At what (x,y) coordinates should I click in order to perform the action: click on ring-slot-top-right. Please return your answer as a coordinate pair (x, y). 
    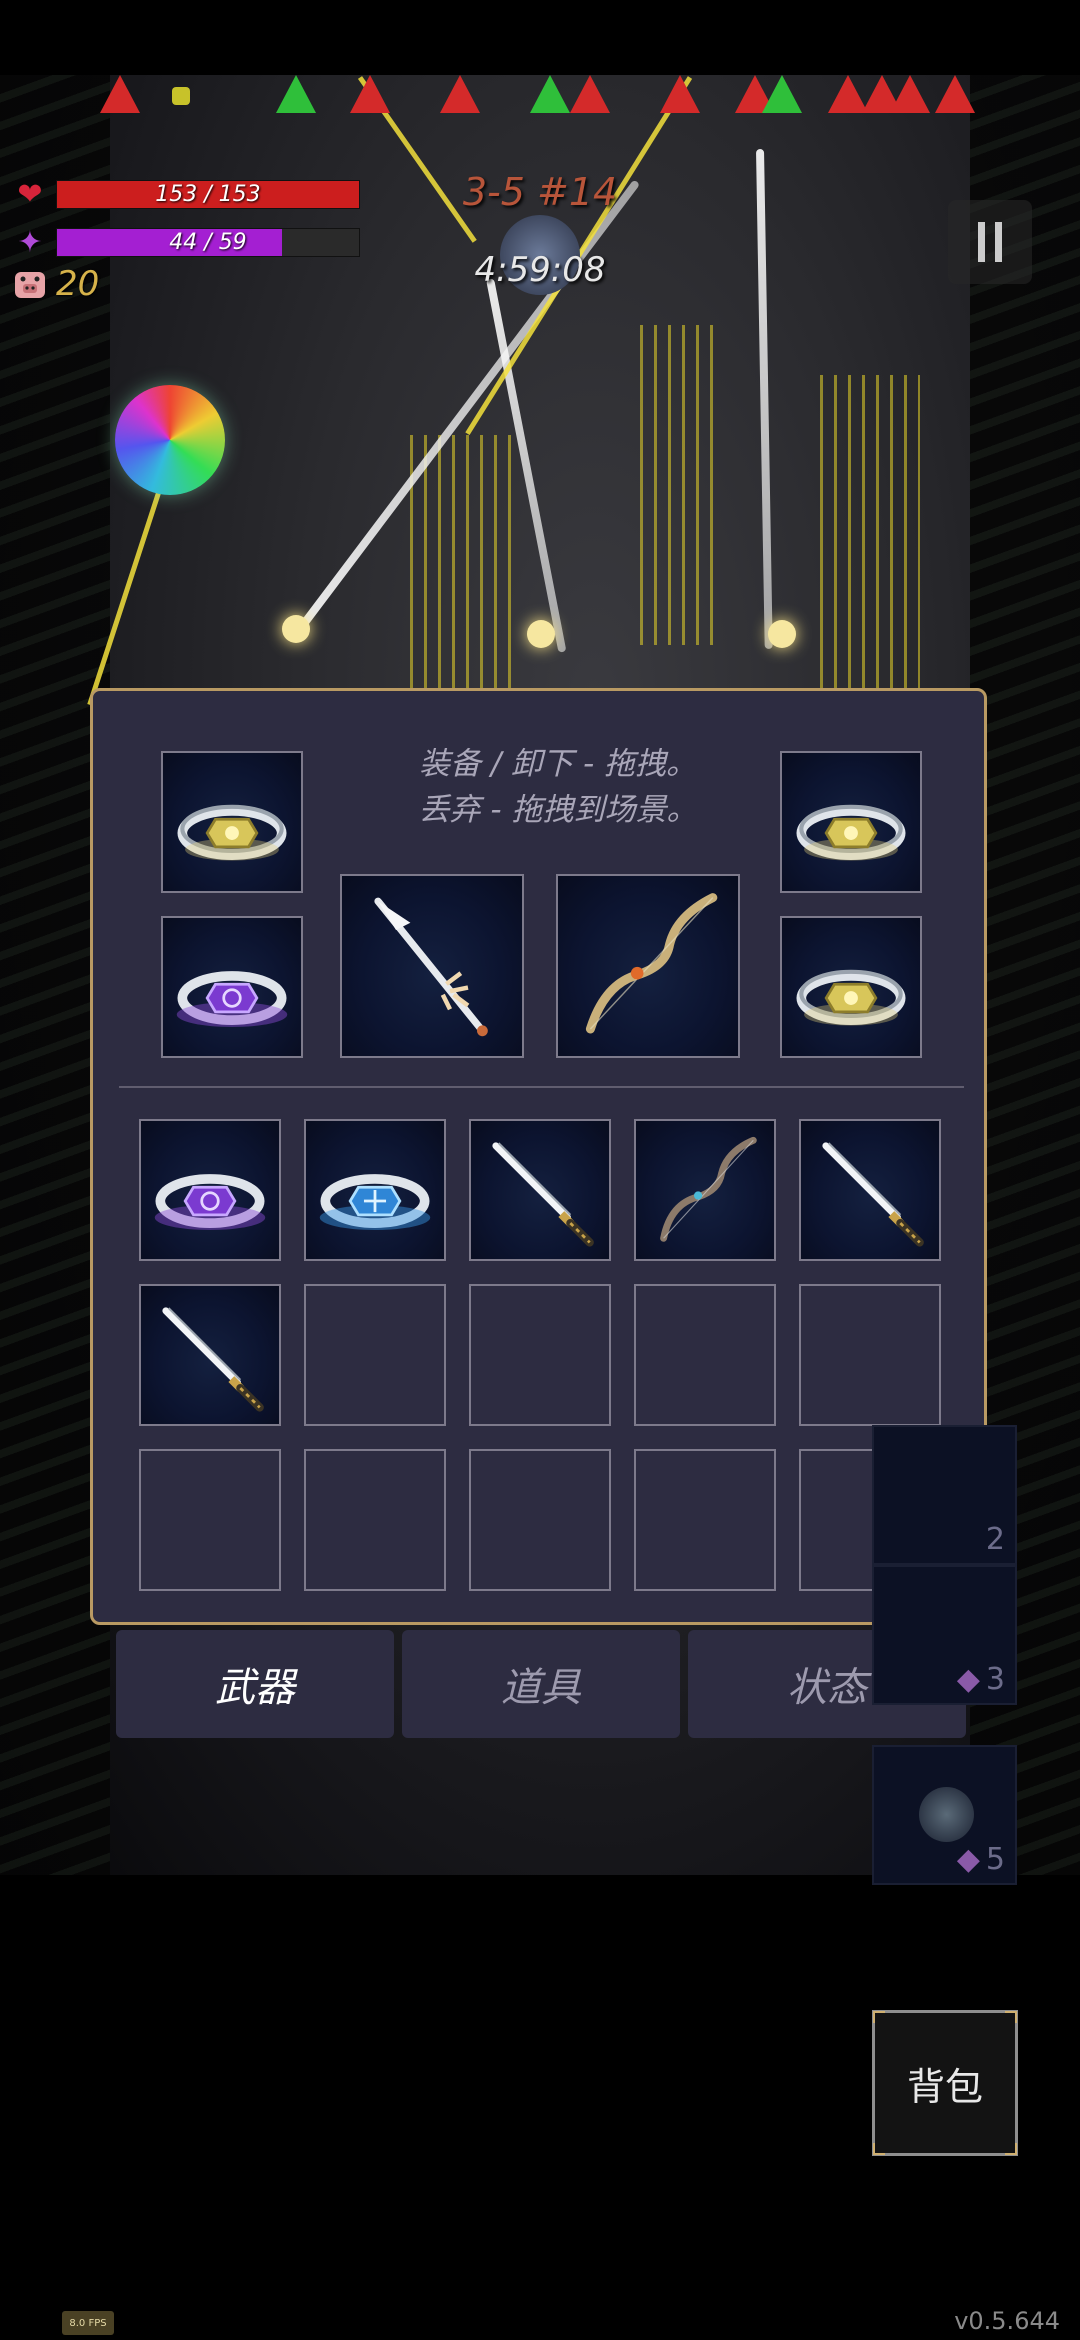
    Looking at the image, I should click on (851, 822).